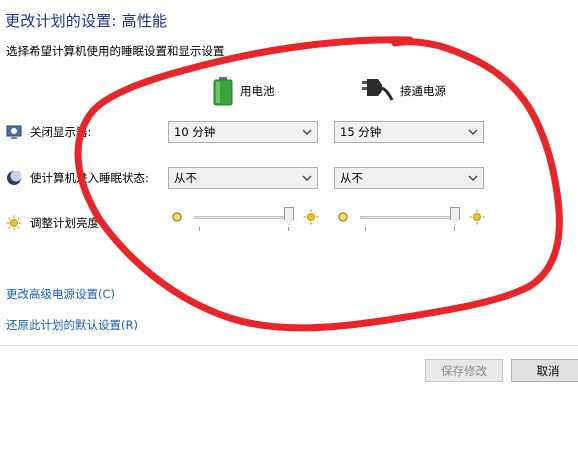 The image size is (578, 455). Describe the element at coordinates (361, 132) in the screenshot. I see `display-off-plugged-value: 15 分钟` at that location.